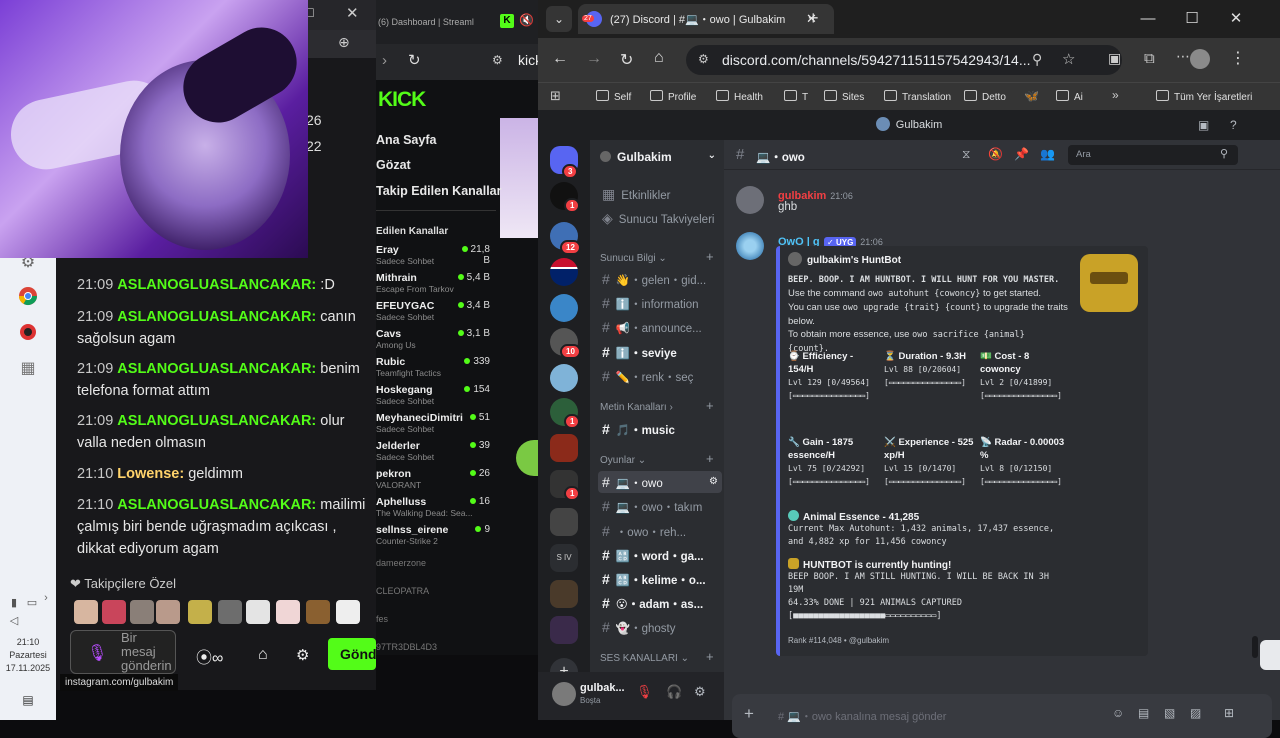 Image resolution: width=1280 pixels, height=738 pixels. What do you see at coordinates (426, 22) in the screenshot?
I see `kick-tab-title: (6) Dashboard | Streamlab` at bounding box center [426, 22].